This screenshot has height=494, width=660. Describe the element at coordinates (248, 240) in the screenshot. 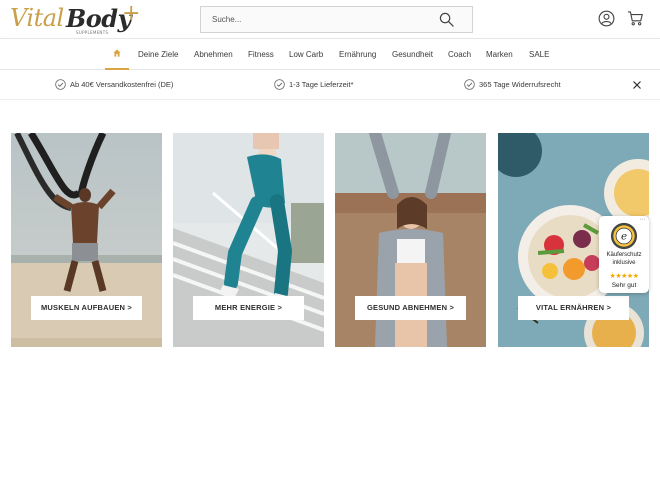

I see `category-tile-energie: MEHR ENERGIE >` at that location.